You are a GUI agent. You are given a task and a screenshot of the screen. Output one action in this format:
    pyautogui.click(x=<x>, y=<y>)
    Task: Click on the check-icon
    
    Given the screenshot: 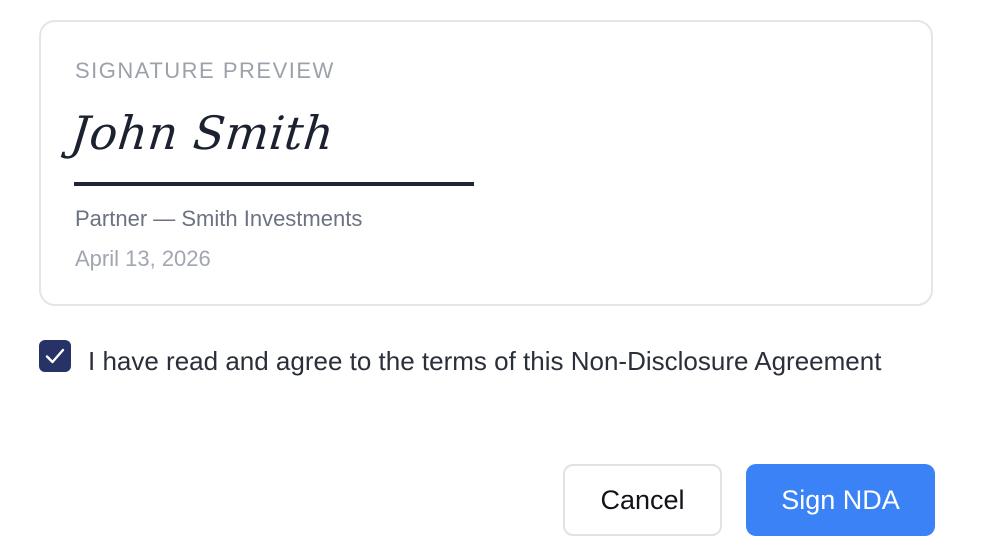 What is the action you would take?
    pyautogui.click(x=55, y=356)
    